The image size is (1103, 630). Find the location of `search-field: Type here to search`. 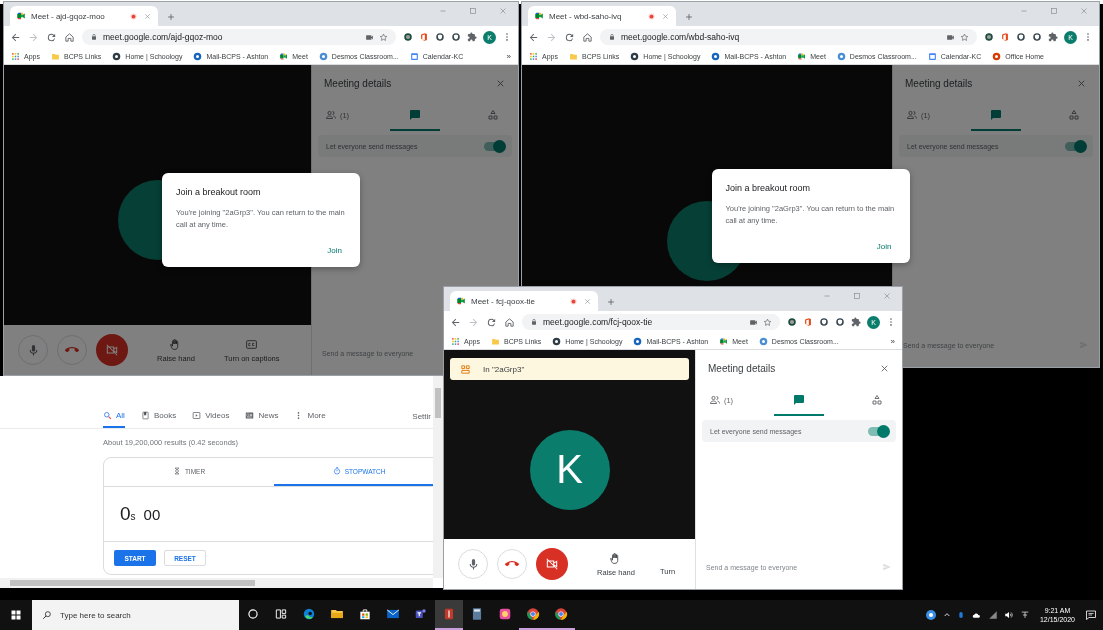

search-field: Type here to search is located at coordinates (135, 615).